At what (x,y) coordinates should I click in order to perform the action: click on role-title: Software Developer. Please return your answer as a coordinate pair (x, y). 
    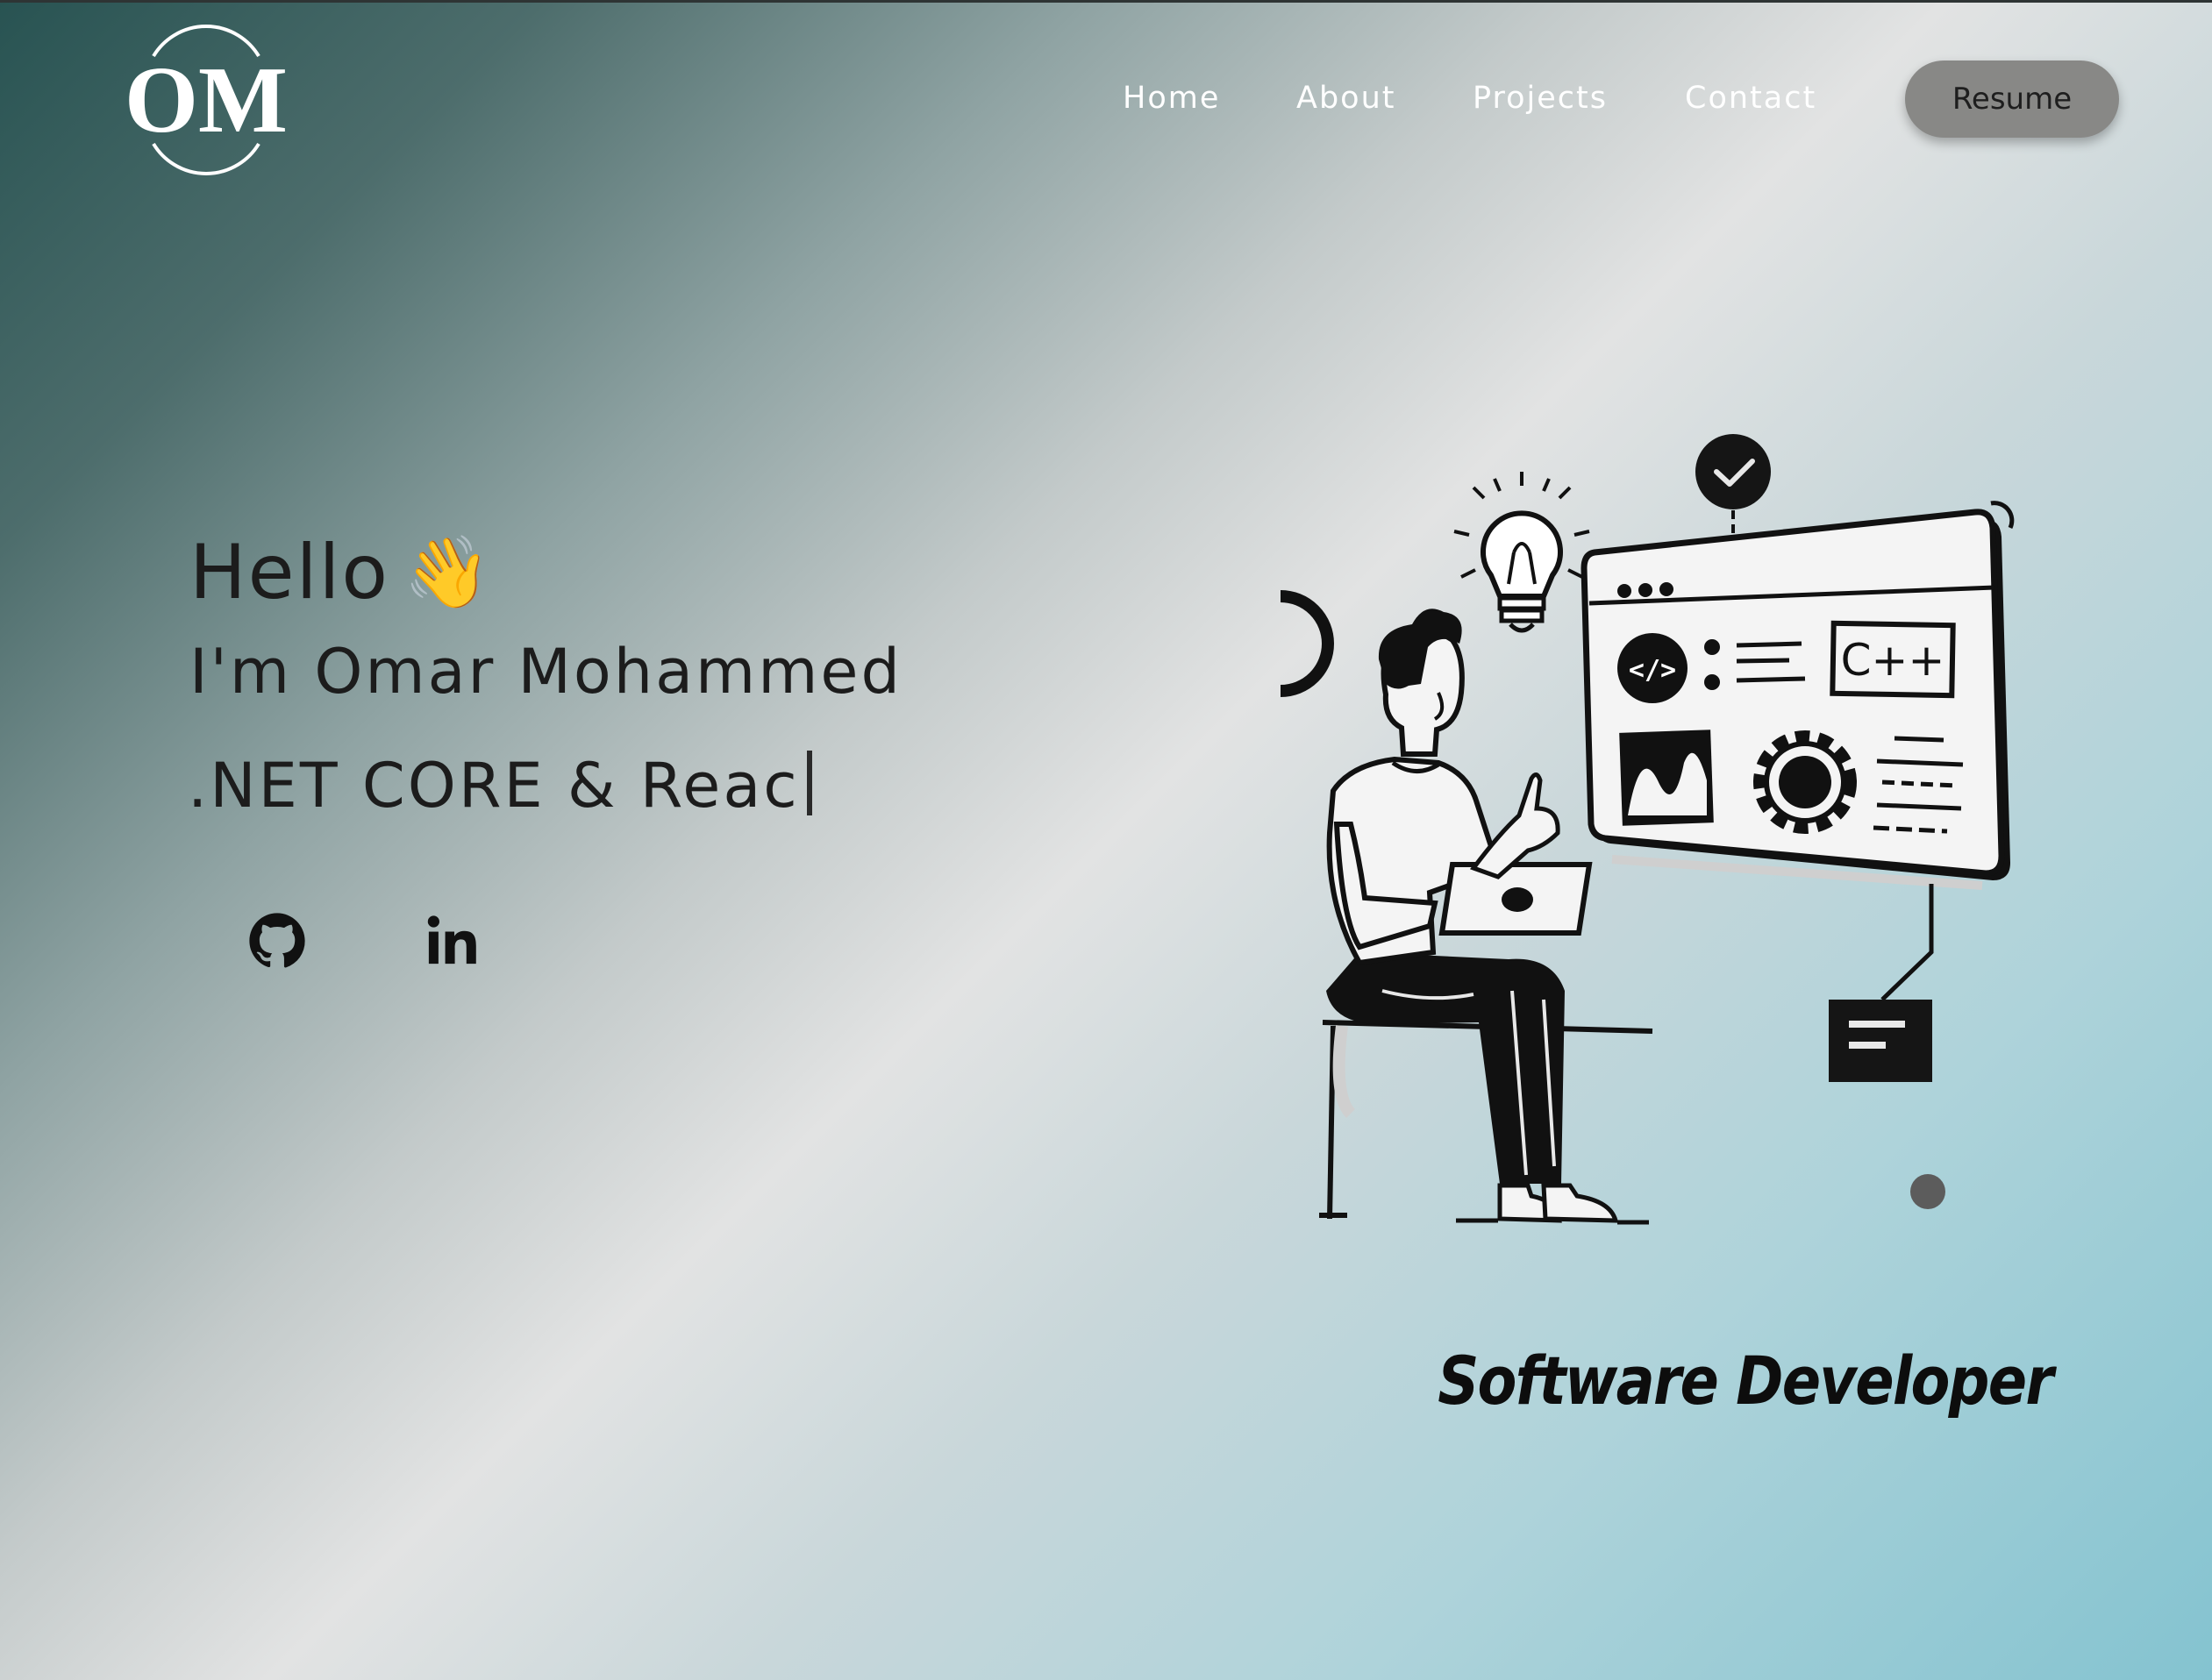
    Looking at the image, I should click on (1745, 1381).